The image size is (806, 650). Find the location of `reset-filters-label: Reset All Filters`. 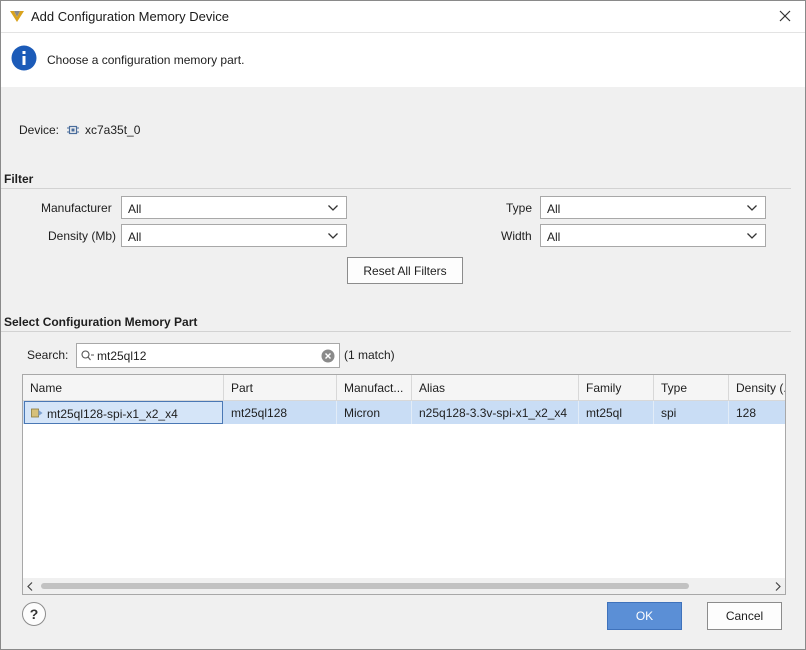

reset-filters-label: Reset All Filters is located at coordinates (405, 271).